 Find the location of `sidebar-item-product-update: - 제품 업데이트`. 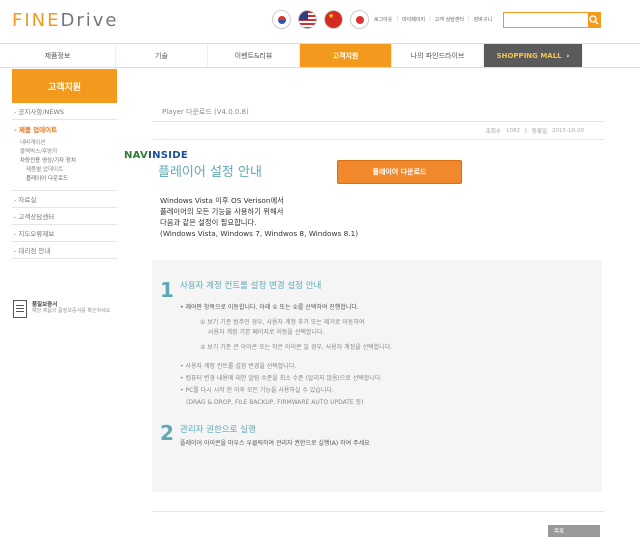

sidebar-item-product-update: - 제품 업데이트 is located at coordinates (64, 128).